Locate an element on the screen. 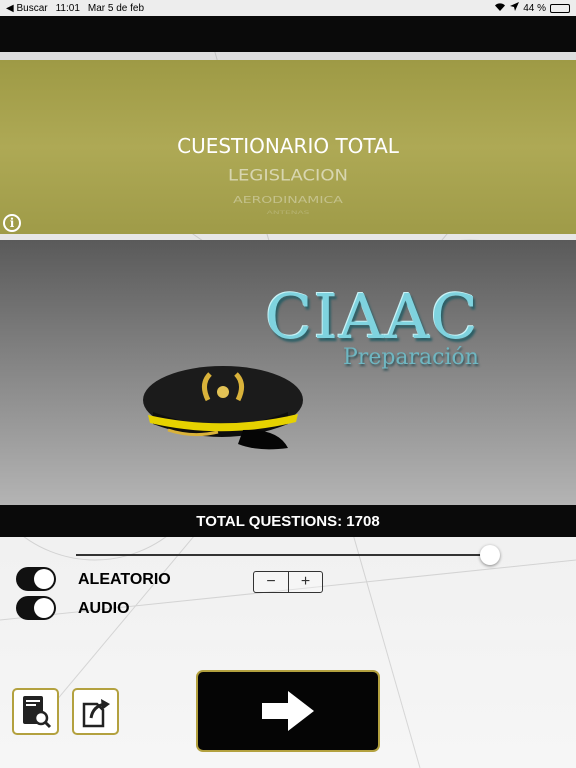 The width and height of the screenshot is (576, 768). status-bar: ◀ Buscar 11:01 Mar 5 de feb 44 % is located at coordinates (288, 8).